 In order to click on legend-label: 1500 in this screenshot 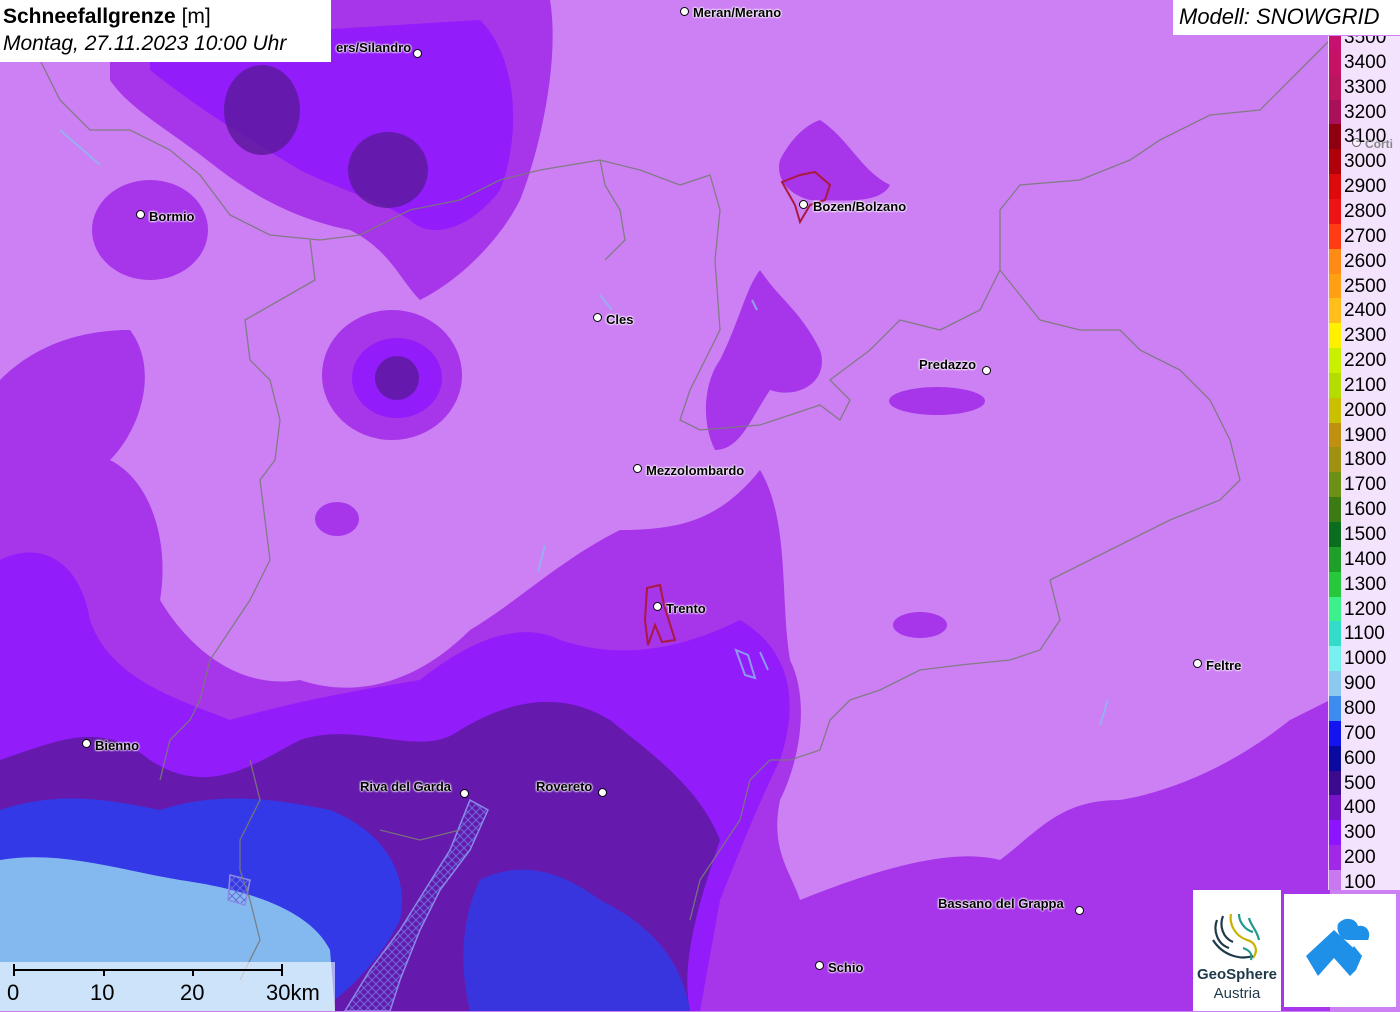, I will do `click(1365, 534)`.